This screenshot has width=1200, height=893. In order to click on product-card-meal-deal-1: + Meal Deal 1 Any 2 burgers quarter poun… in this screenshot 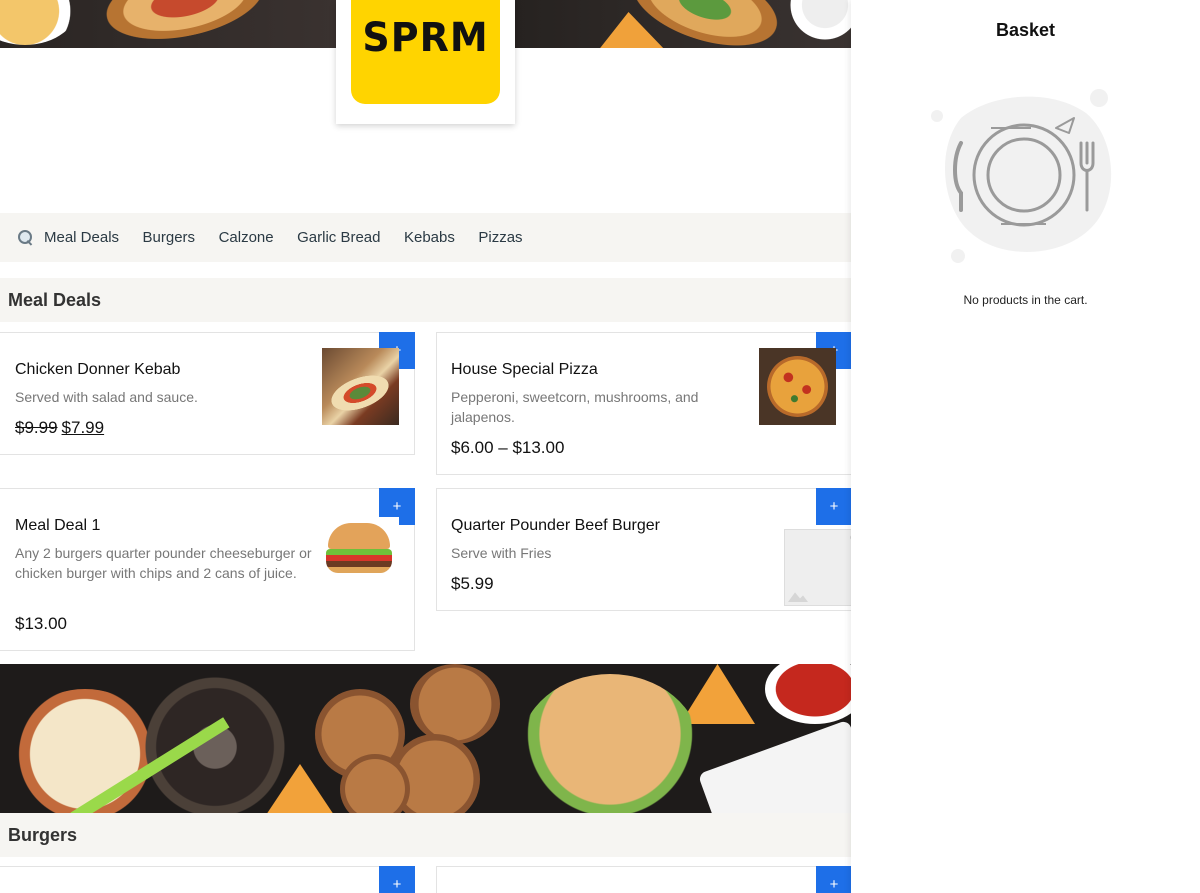, I will do `click(207, 569)`.